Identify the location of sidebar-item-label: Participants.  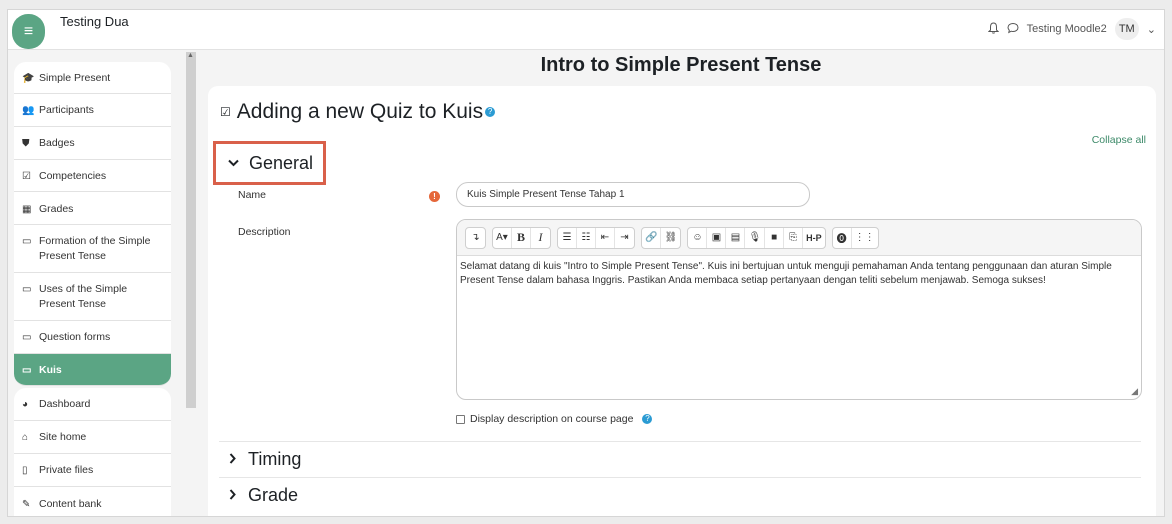
(66, 110).